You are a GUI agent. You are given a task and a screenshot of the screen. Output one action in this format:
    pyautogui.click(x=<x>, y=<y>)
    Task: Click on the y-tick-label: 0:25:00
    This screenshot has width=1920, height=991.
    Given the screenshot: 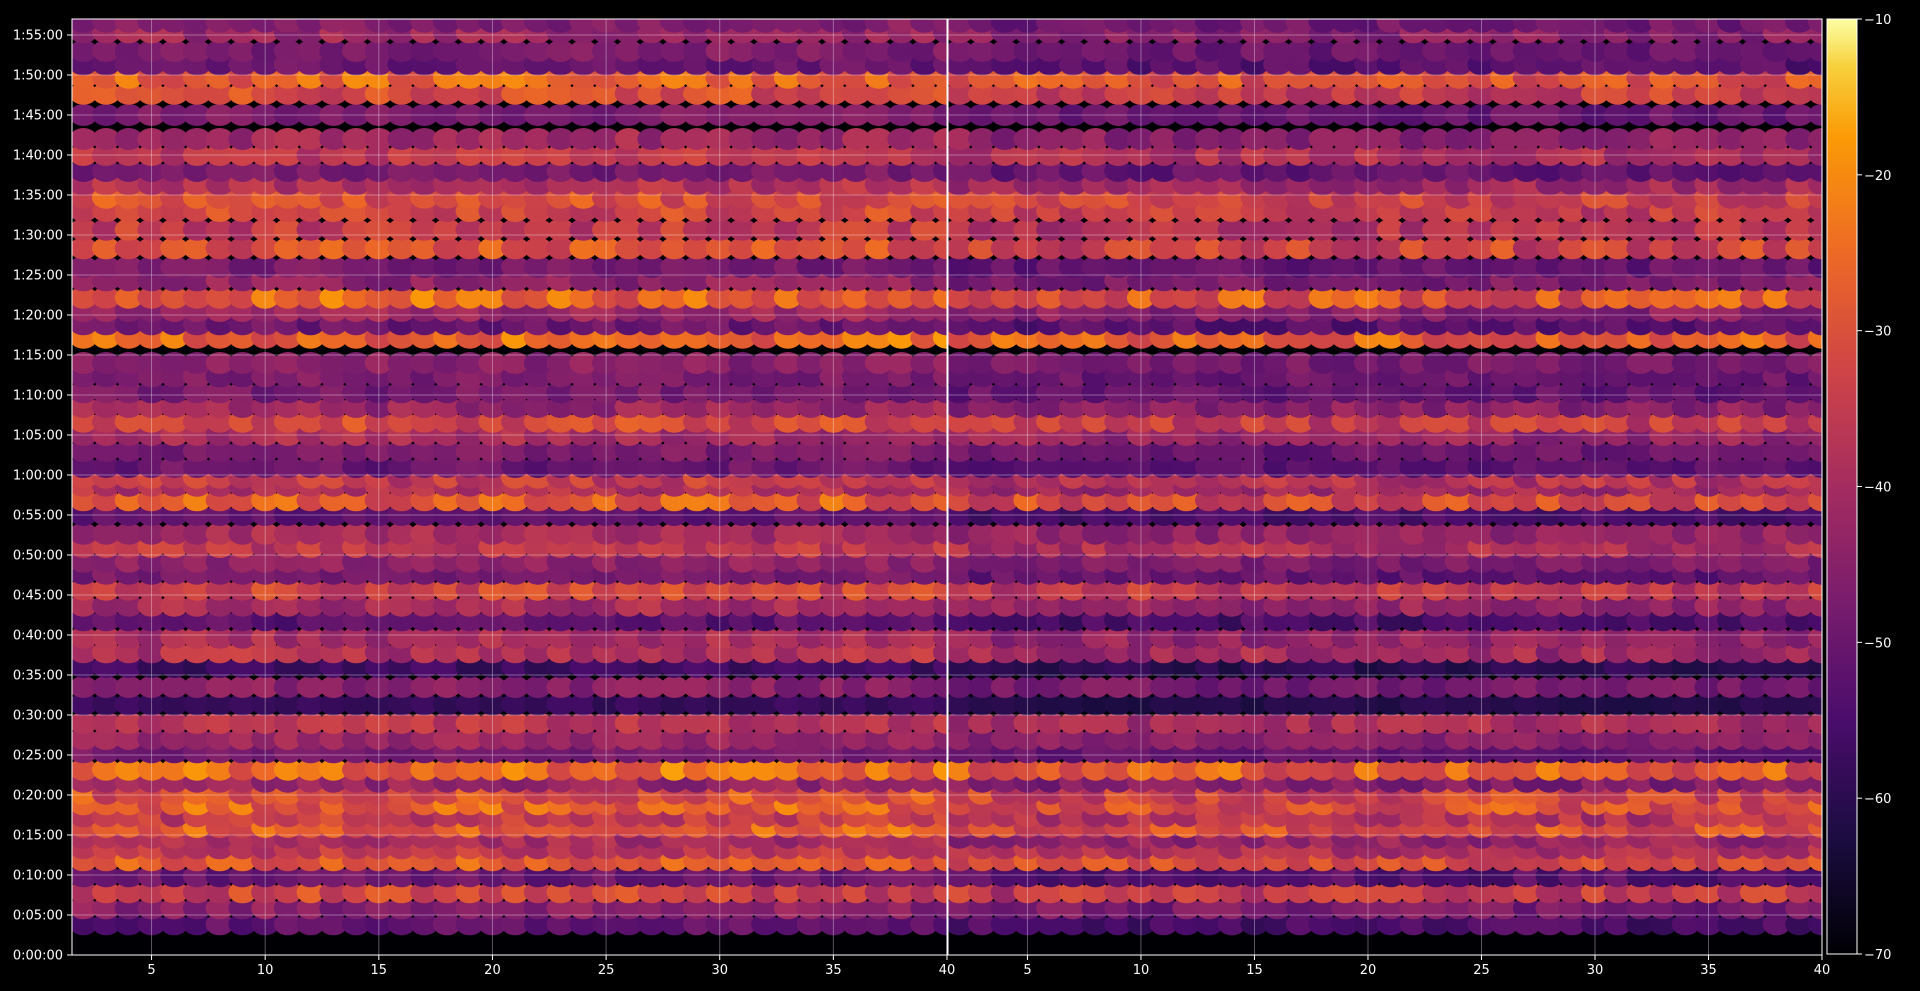 What is the action you would take?
    pyautogui.click(x=38, y=756)
    